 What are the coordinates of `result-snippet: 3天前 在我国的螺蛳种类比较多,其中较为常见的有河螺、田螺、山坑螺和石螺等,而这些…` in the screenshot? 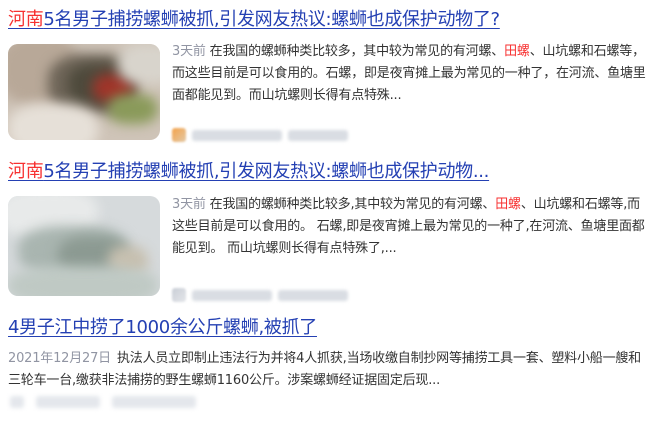 It's located at (410, 227).